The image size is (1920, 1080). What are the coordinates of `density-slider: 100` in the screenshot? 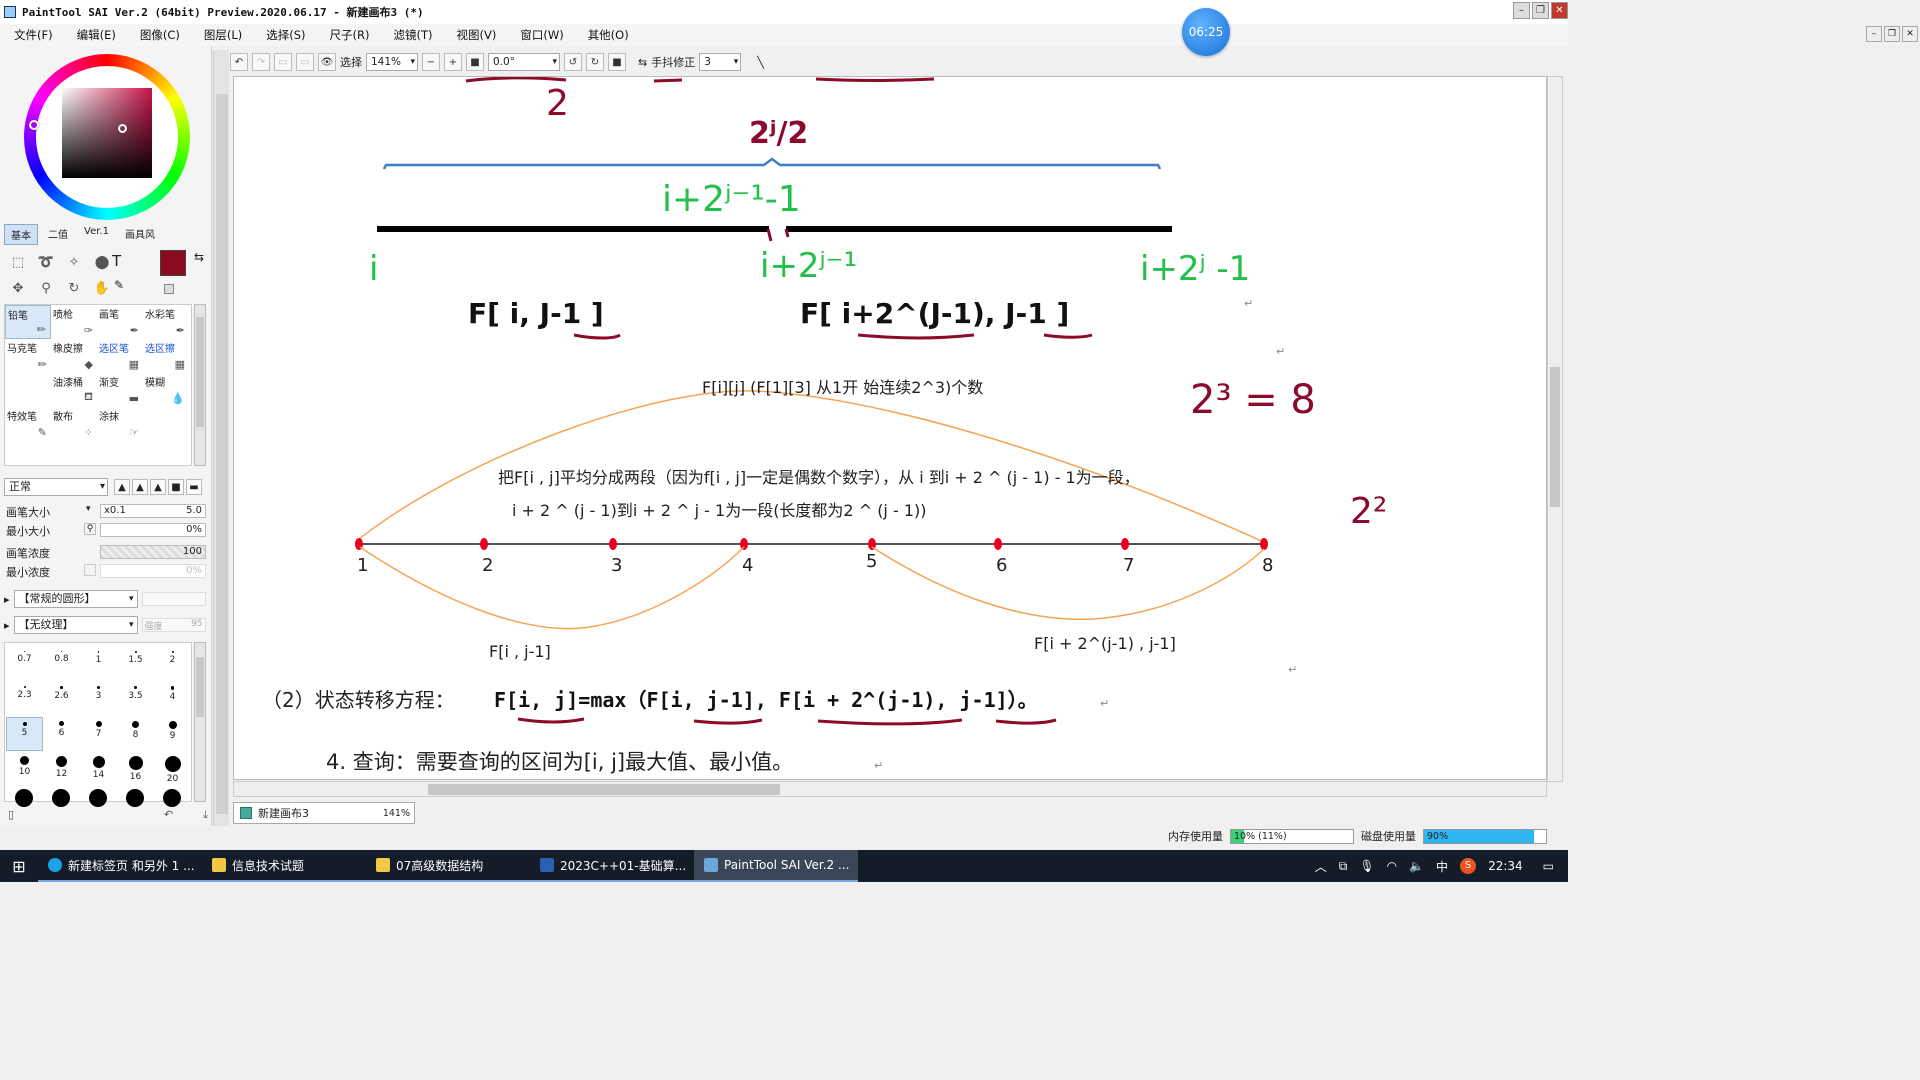 It's located at (153, 552).